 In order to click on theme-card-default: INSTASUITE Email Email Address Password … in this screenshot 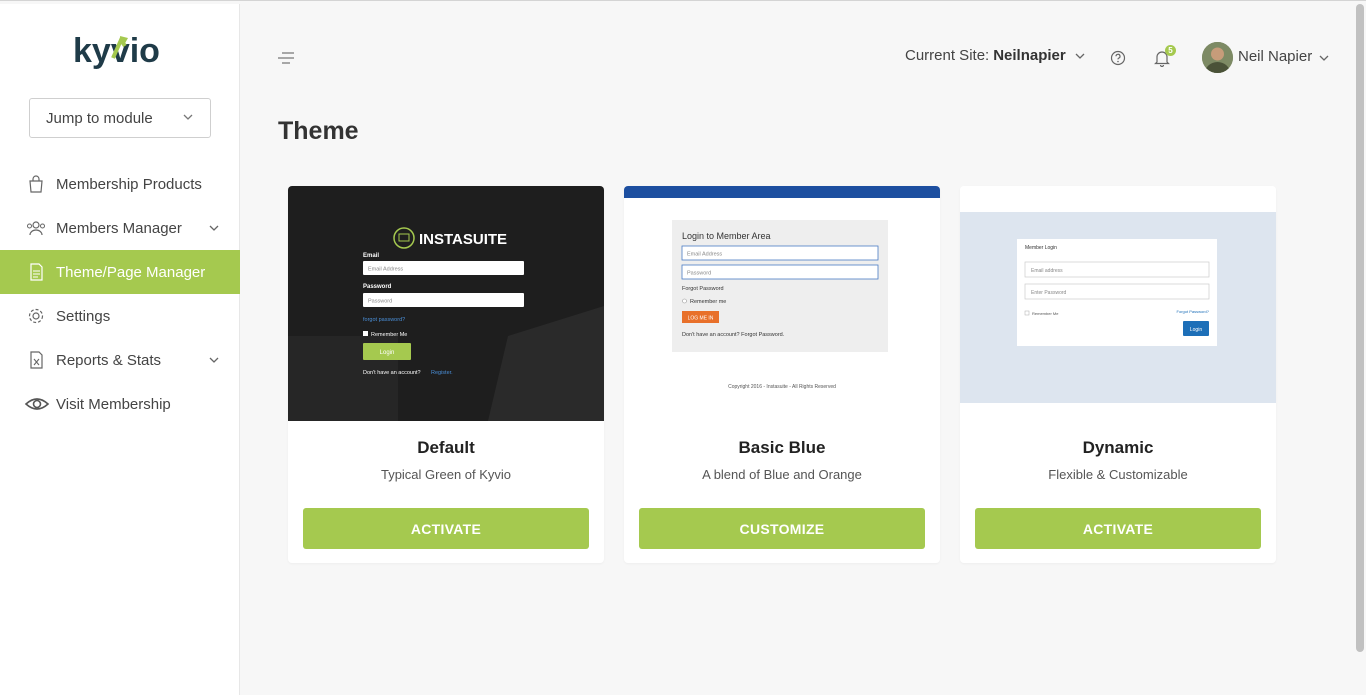, I will do `click(446, 374)`.